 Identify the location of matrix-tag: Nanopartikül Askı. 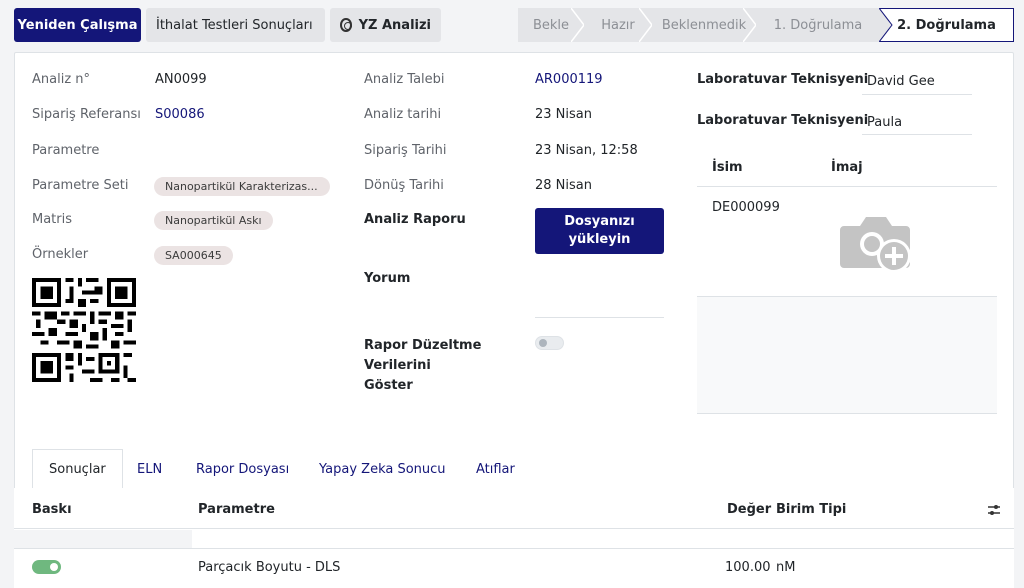
(213, 220).